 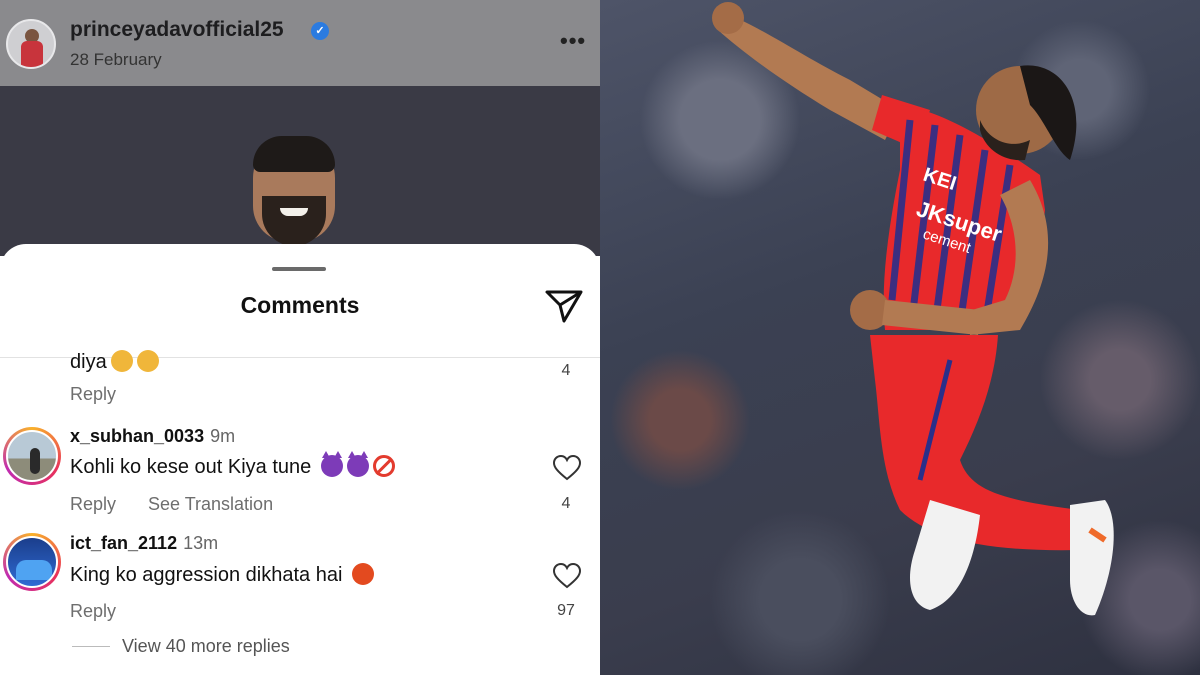 I want to click on post-image, so click(x=300, y=171).